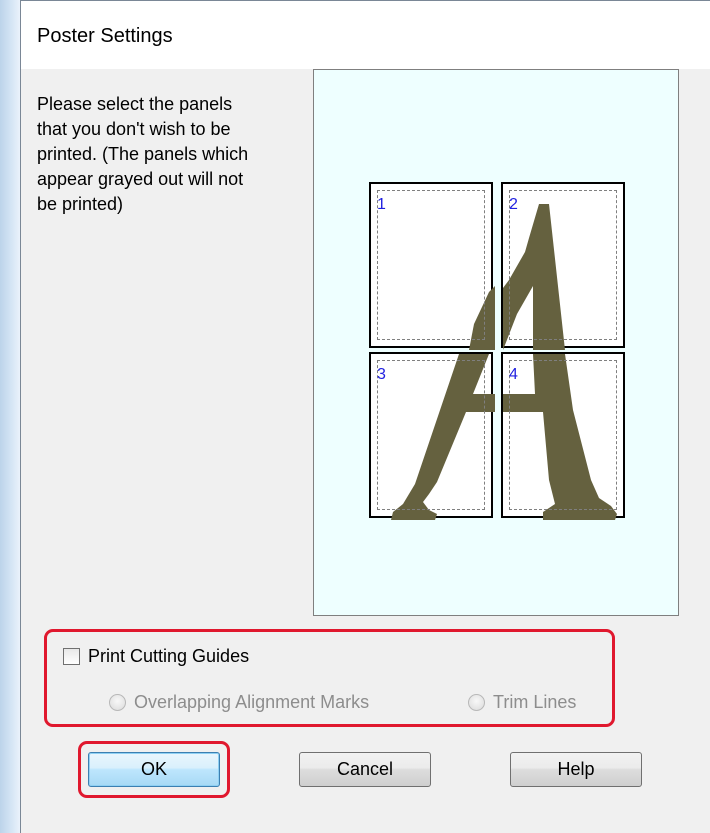 Image resolution: width=710 pixels, height=833 pixels. Describe the element at coordinates (381, 374) in the screenshot. I see `panel-3-number: 3` at that location.